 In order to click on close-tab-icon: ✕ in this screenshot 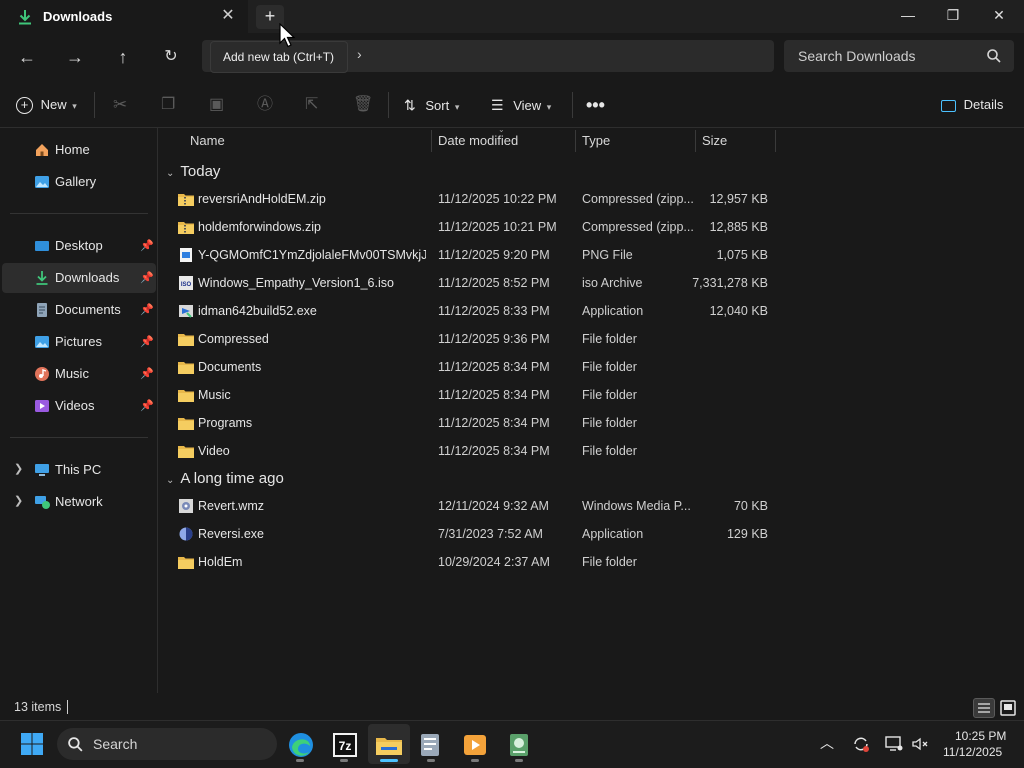, I will do `click(228, 16)`.